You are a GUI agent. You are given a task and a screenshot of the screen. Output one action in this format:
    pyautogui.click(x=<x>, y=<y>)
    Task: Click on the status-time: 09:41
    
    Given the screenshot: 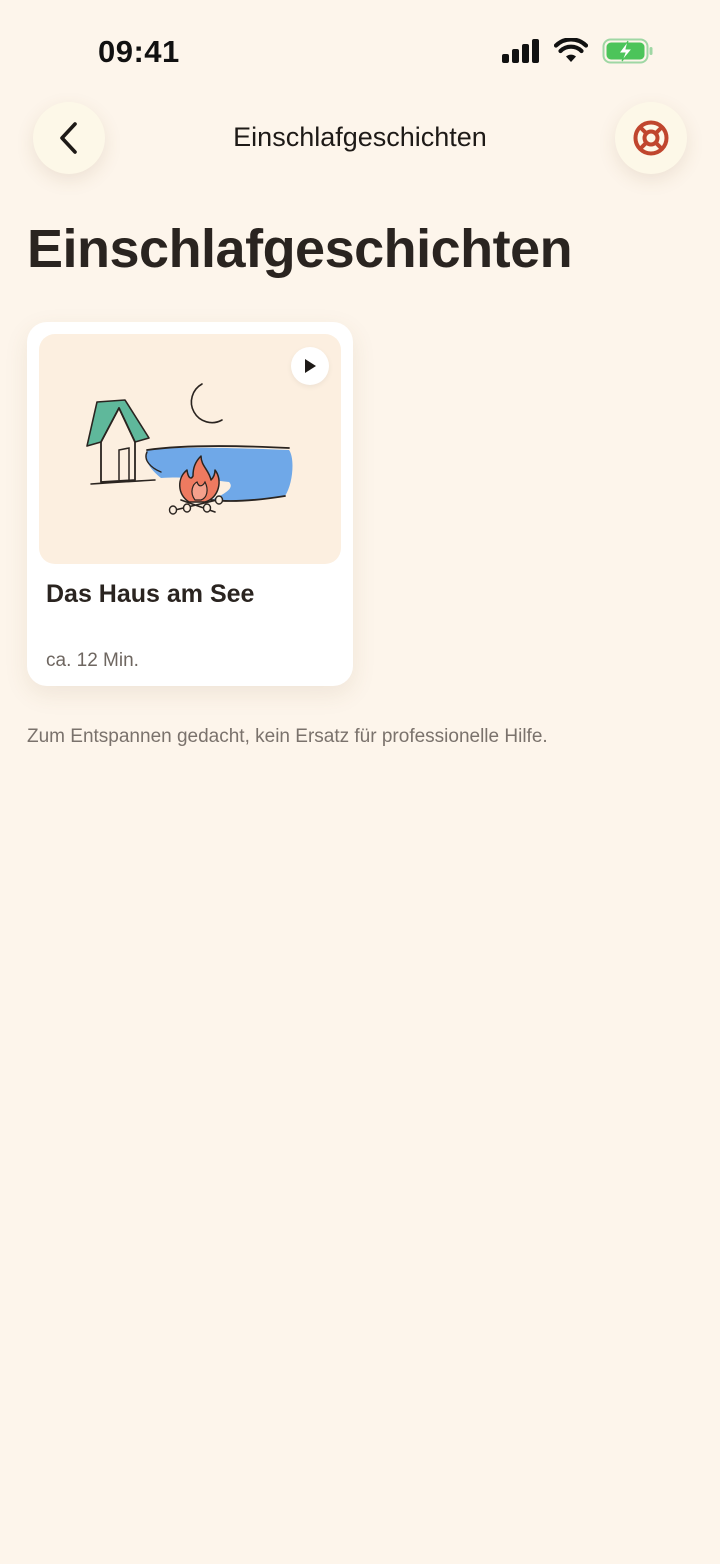 What is the action you would take?
    pyautogui.click(x=139, y=51)
    